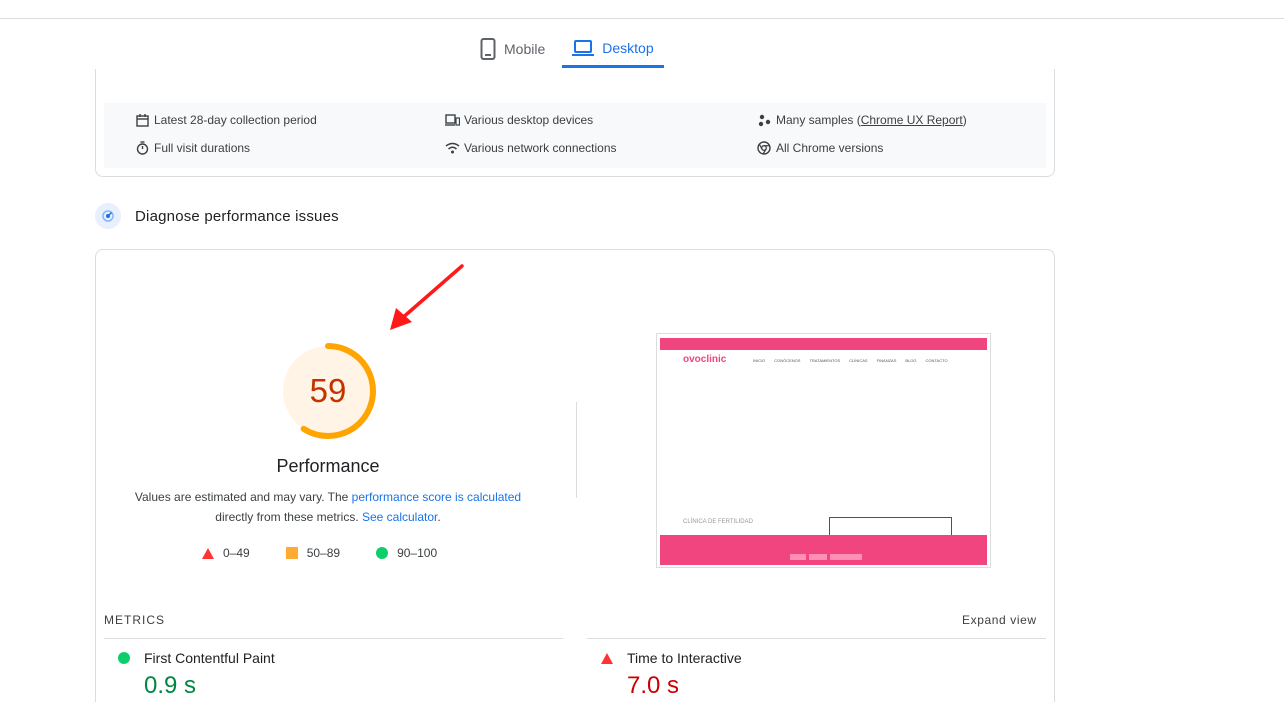 Image resolution: width=1284 pixels, height=702 pixels. What do you see at coordinates (764, 148) in the screenshot?
I see `chrome-icon` at bounding box center [764, 148].